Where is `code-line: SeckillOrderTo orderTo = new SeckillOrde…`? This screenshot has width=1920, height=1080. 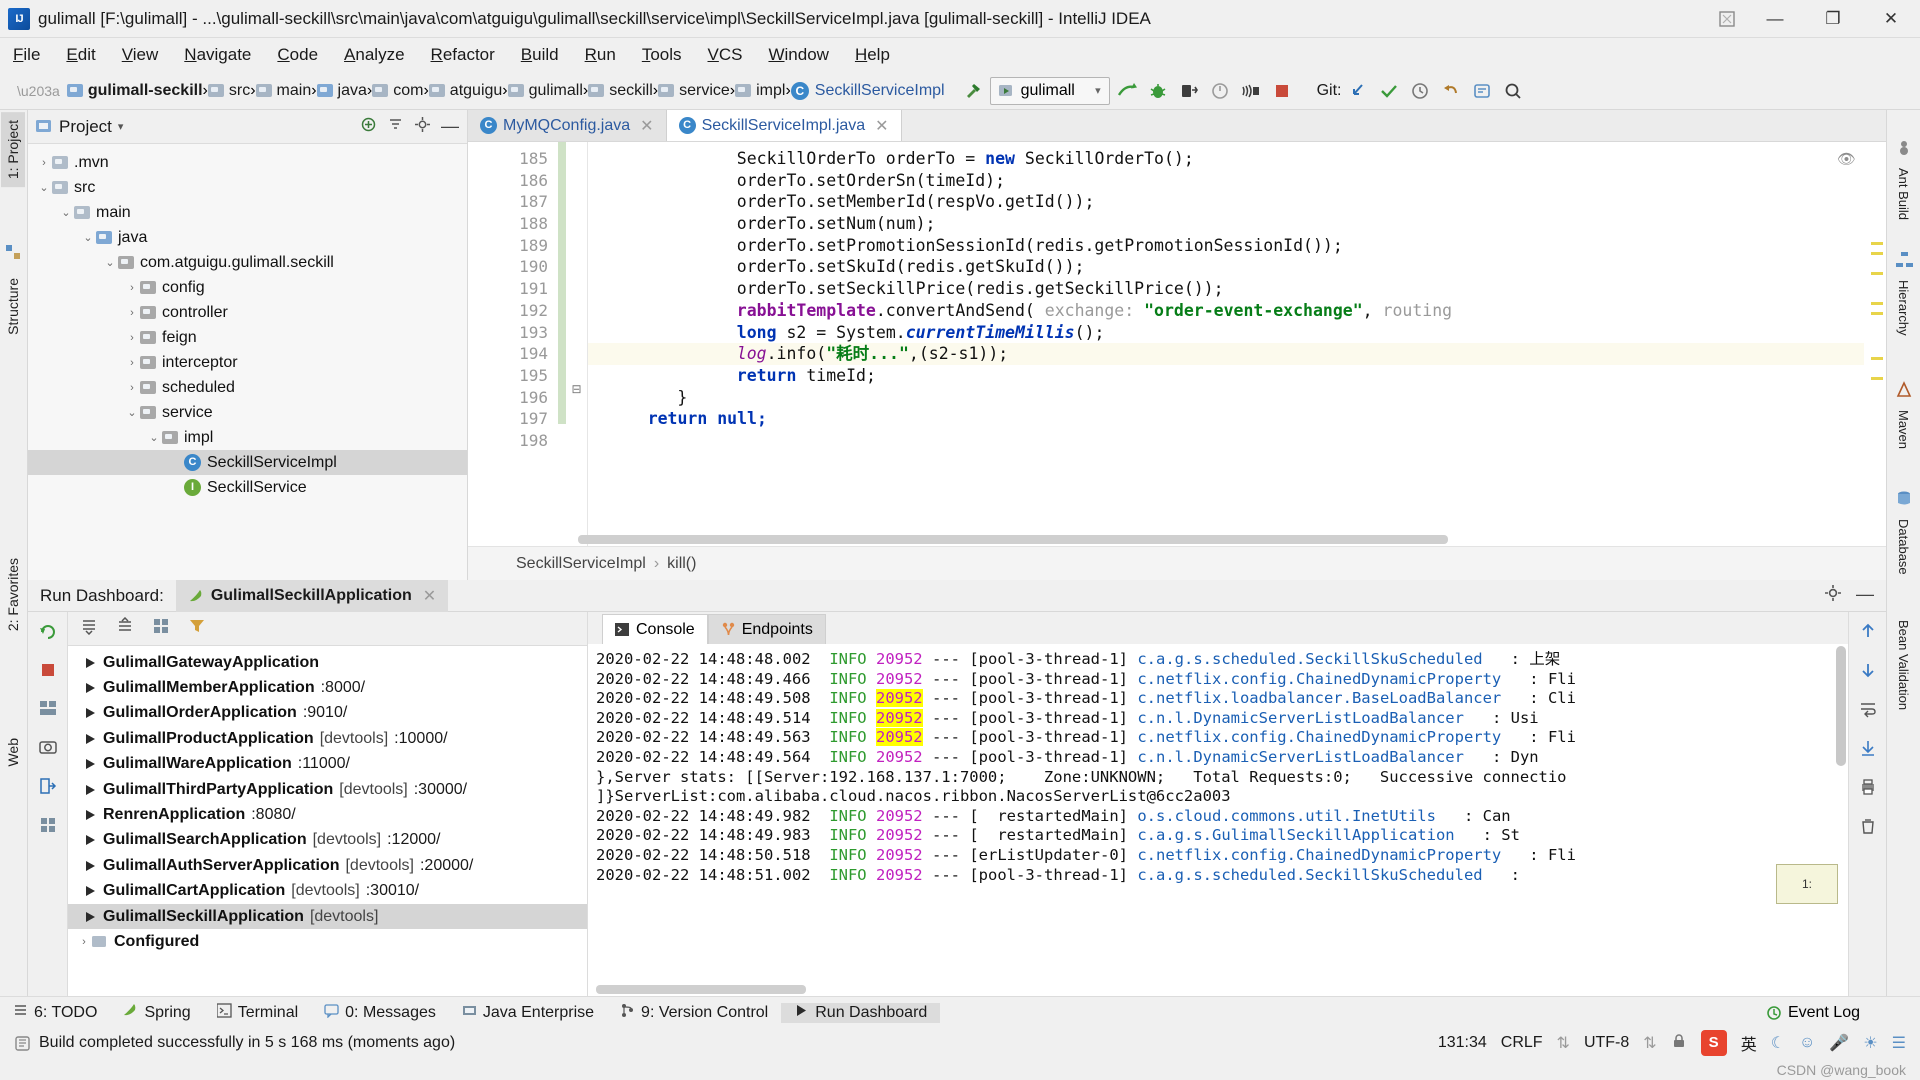 code-line: SeckillOrderTo orderTo = new SeckillOrde… is located at coordinates (1237, 159).